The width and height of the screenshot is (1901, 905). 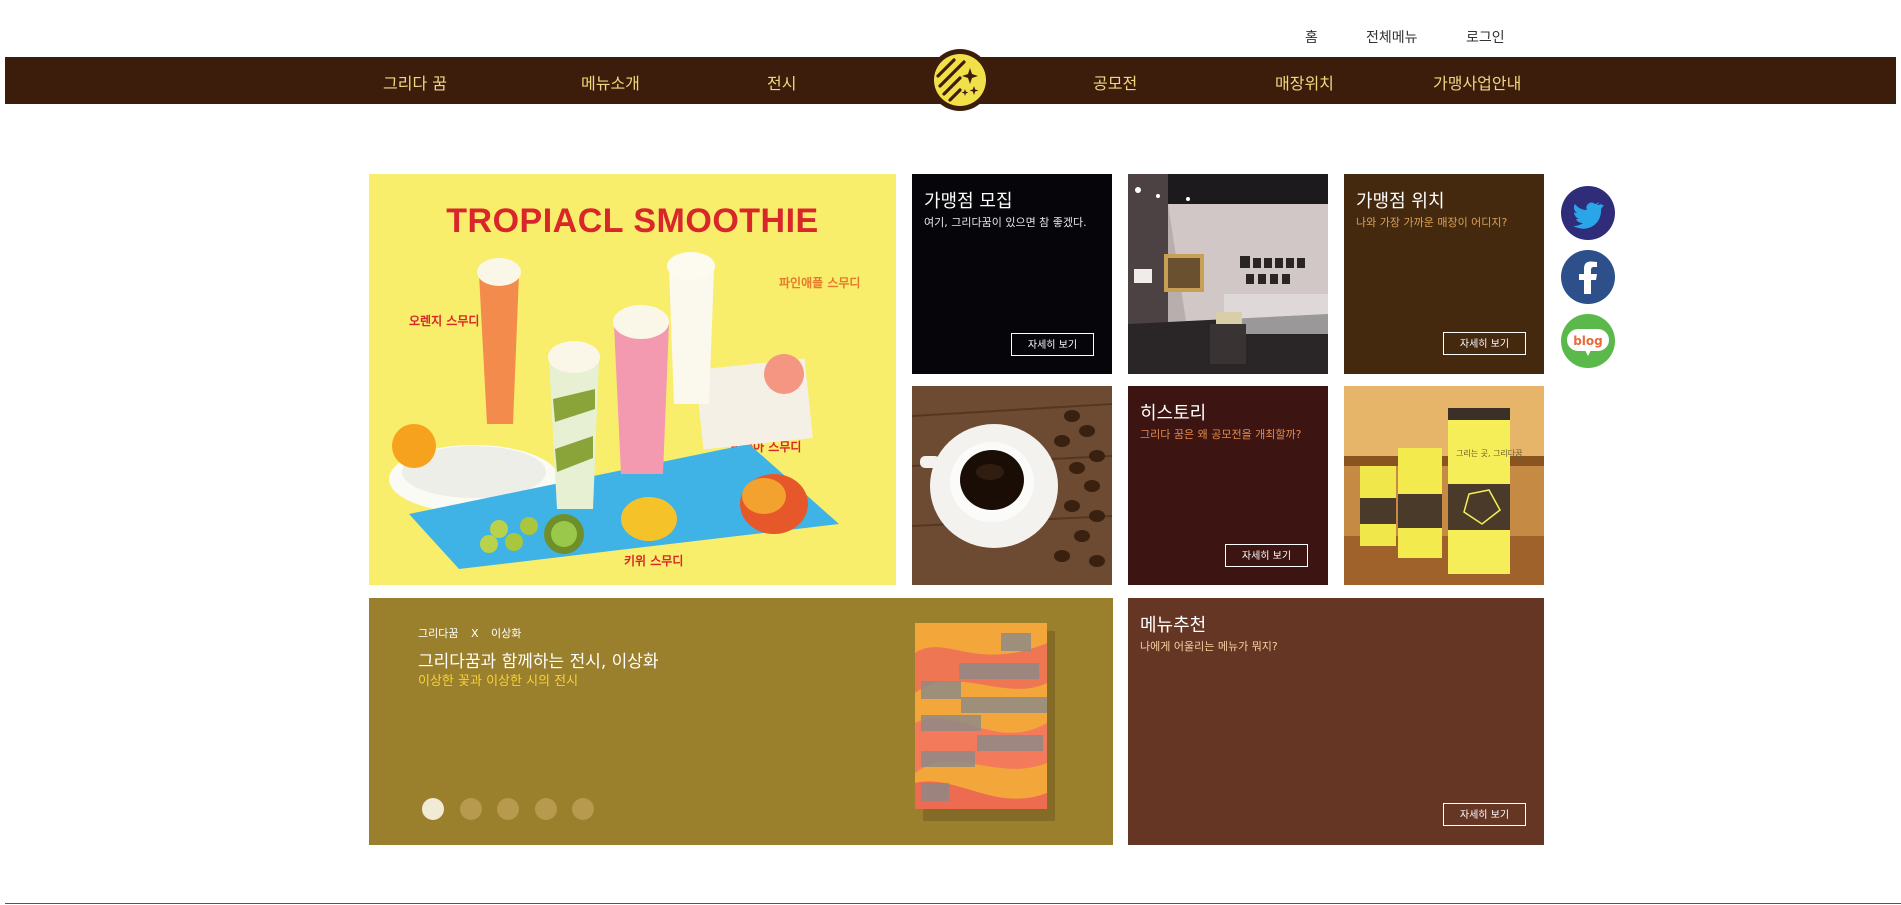 I want to click on history-more-button: 자세히 보기, so click(x=1266, y=555).